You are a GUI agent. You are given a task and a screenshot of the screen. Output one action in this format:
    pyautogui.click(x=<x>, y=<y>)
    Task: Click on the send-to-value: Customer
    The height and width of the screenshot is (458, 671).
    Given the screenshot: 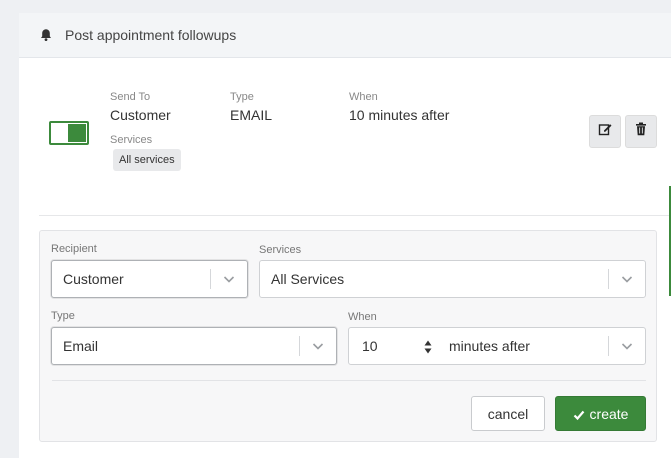 What is the action you would take?
    pyautogui.click(x=140, y=115)
    